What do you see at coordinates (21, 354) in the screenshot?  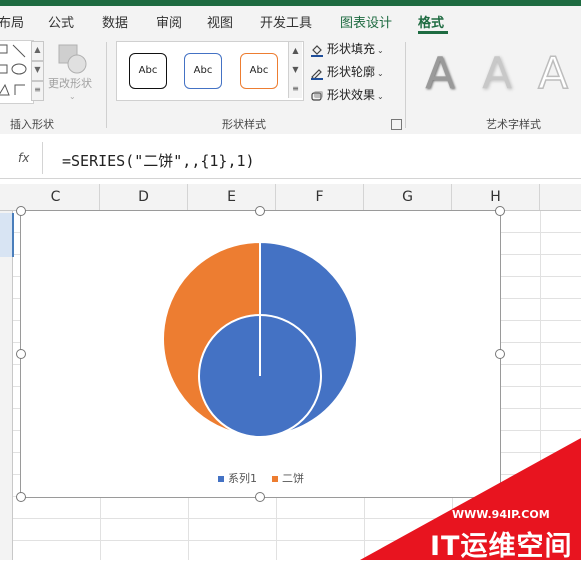 I see `resize-handle-left` at bounding box center [21, 354].